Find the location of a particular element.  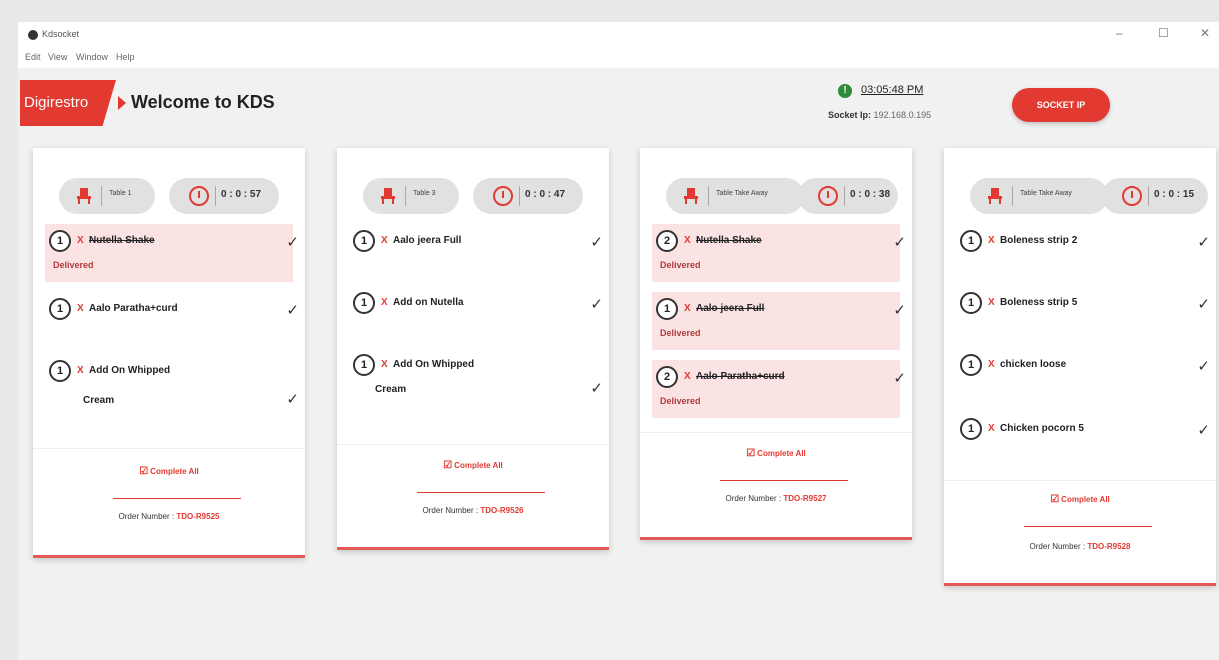

item-name: Chicken pocorn 5 is located at coordinates (1042, 428).